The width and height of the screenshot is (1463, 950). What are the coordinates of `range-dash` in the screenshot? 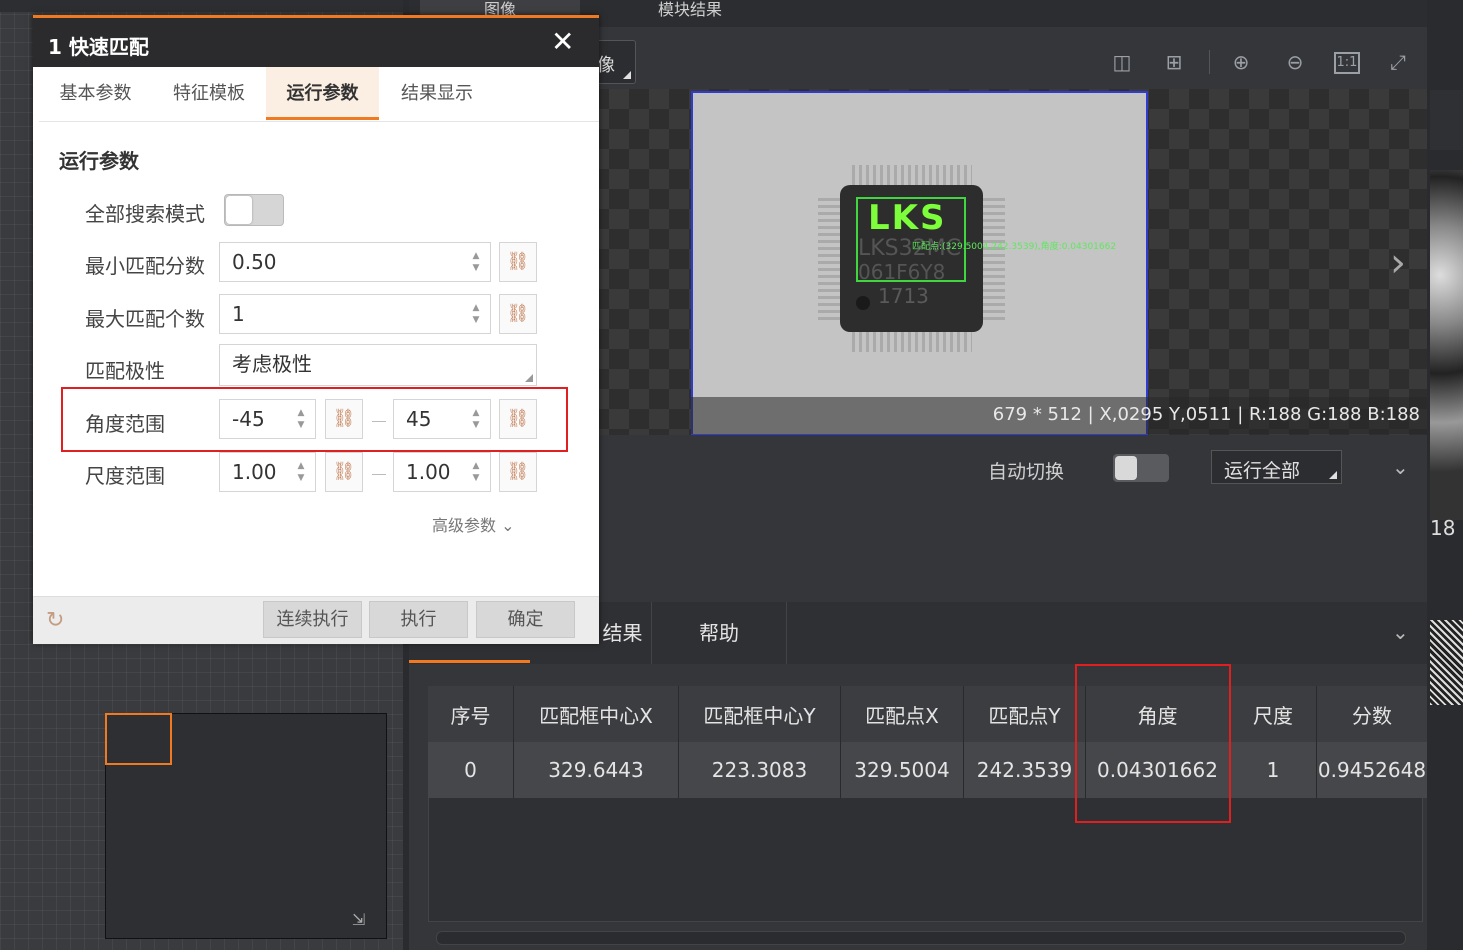 It's located at (379, 474).